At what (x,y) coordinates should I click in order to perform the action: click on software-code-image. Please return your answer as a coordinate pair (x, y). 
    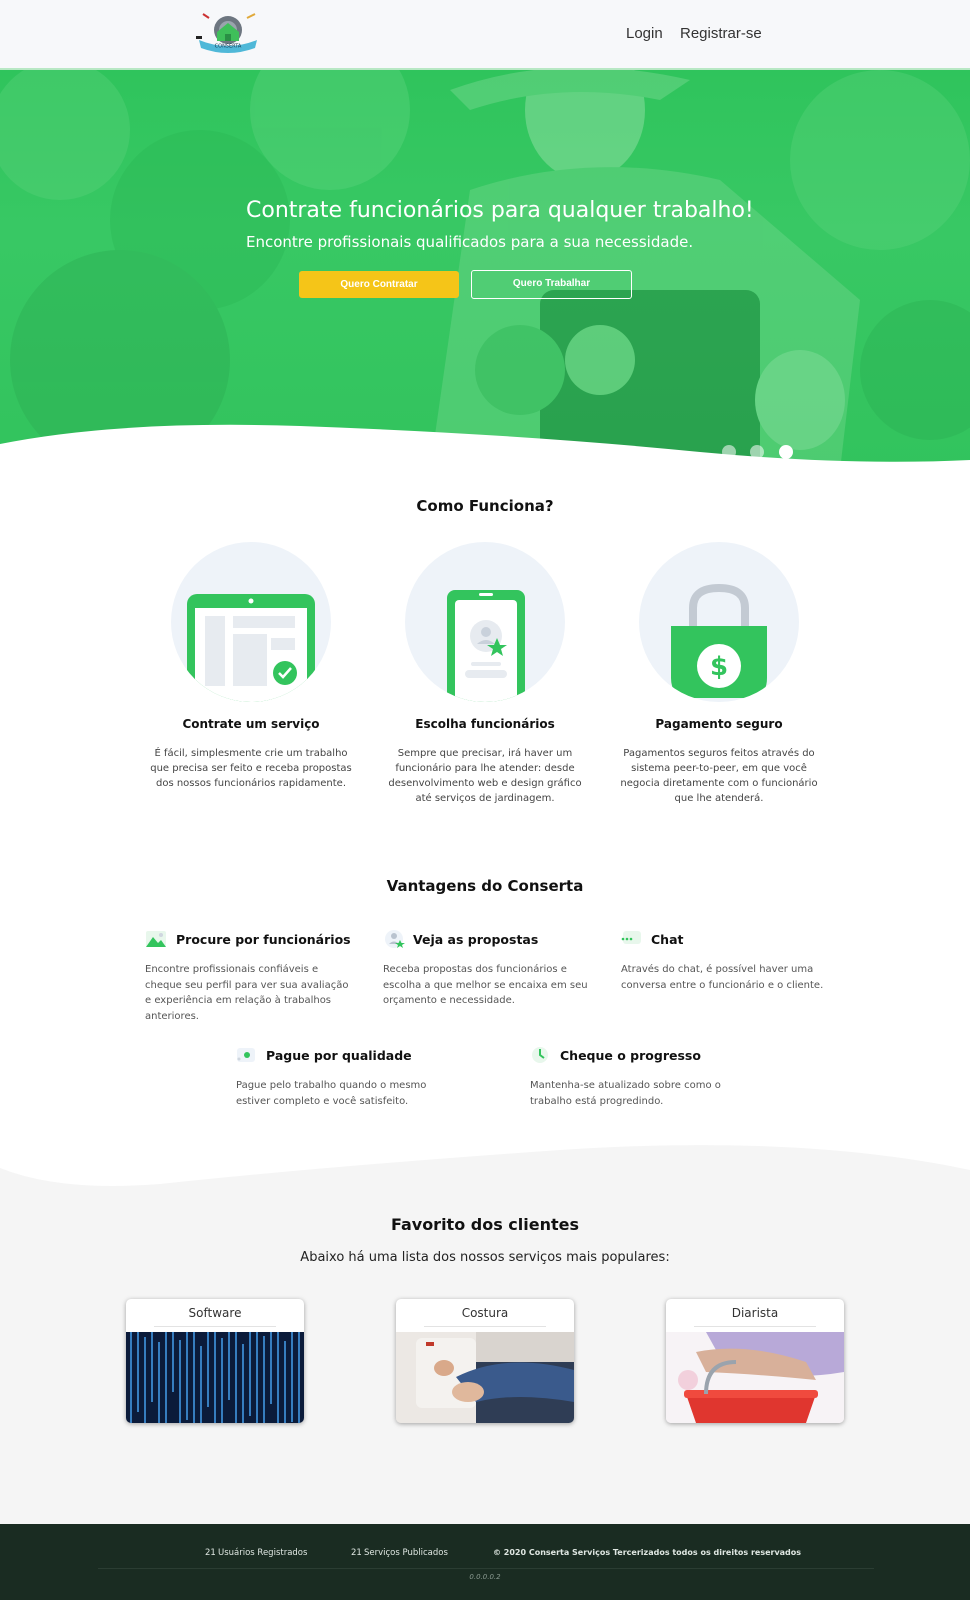
    Looking at the image, I should click on (215, 1377).